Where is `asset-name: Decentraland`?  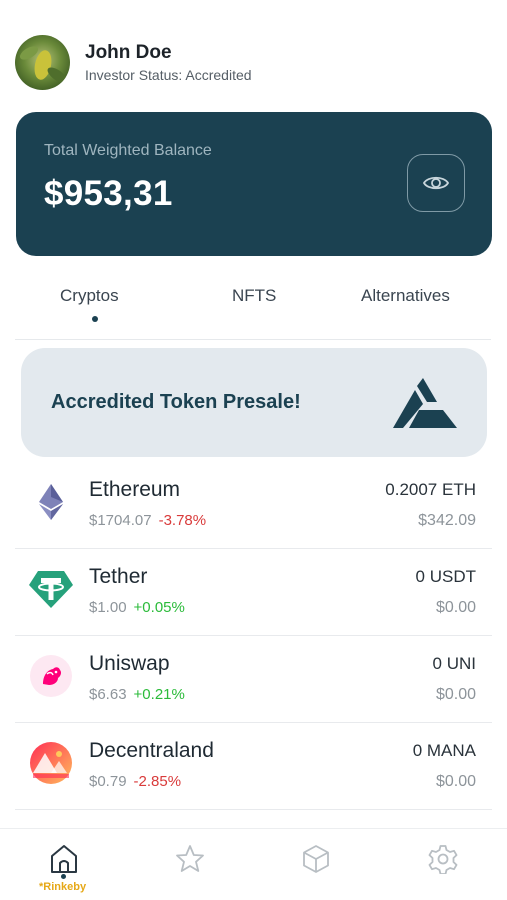 asset-name: Decentraland is located at coordinates (151, 750).